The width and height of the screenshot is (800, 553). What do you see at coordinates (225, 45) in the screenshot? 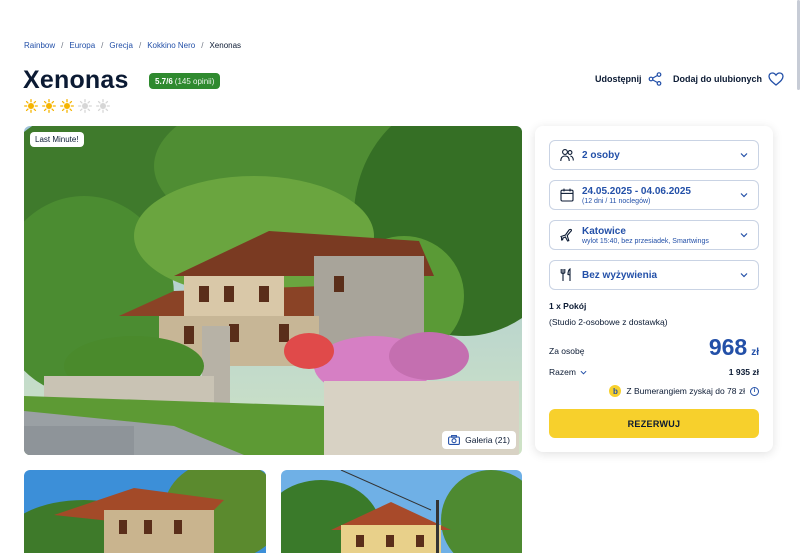
I see `breadcrumb-current: Xenonas` at bounding box center [225, 45].